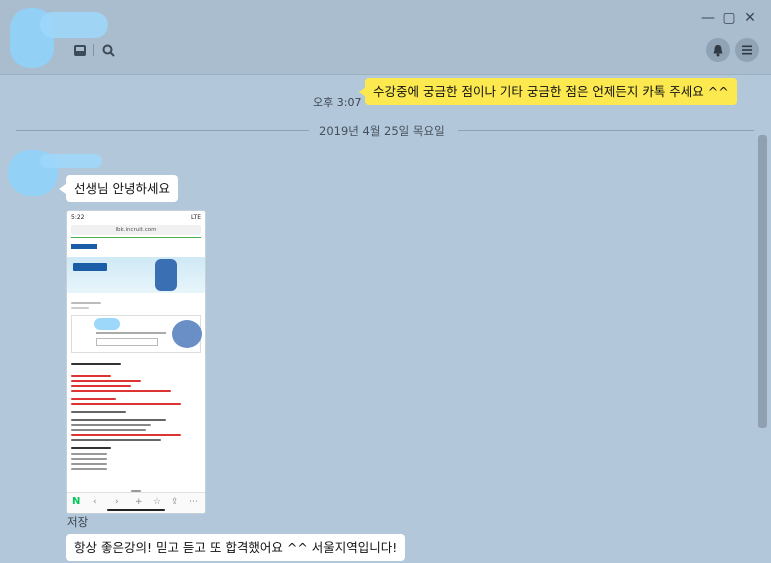  I want to click on more-icon: ⋯, so click(193, 502).